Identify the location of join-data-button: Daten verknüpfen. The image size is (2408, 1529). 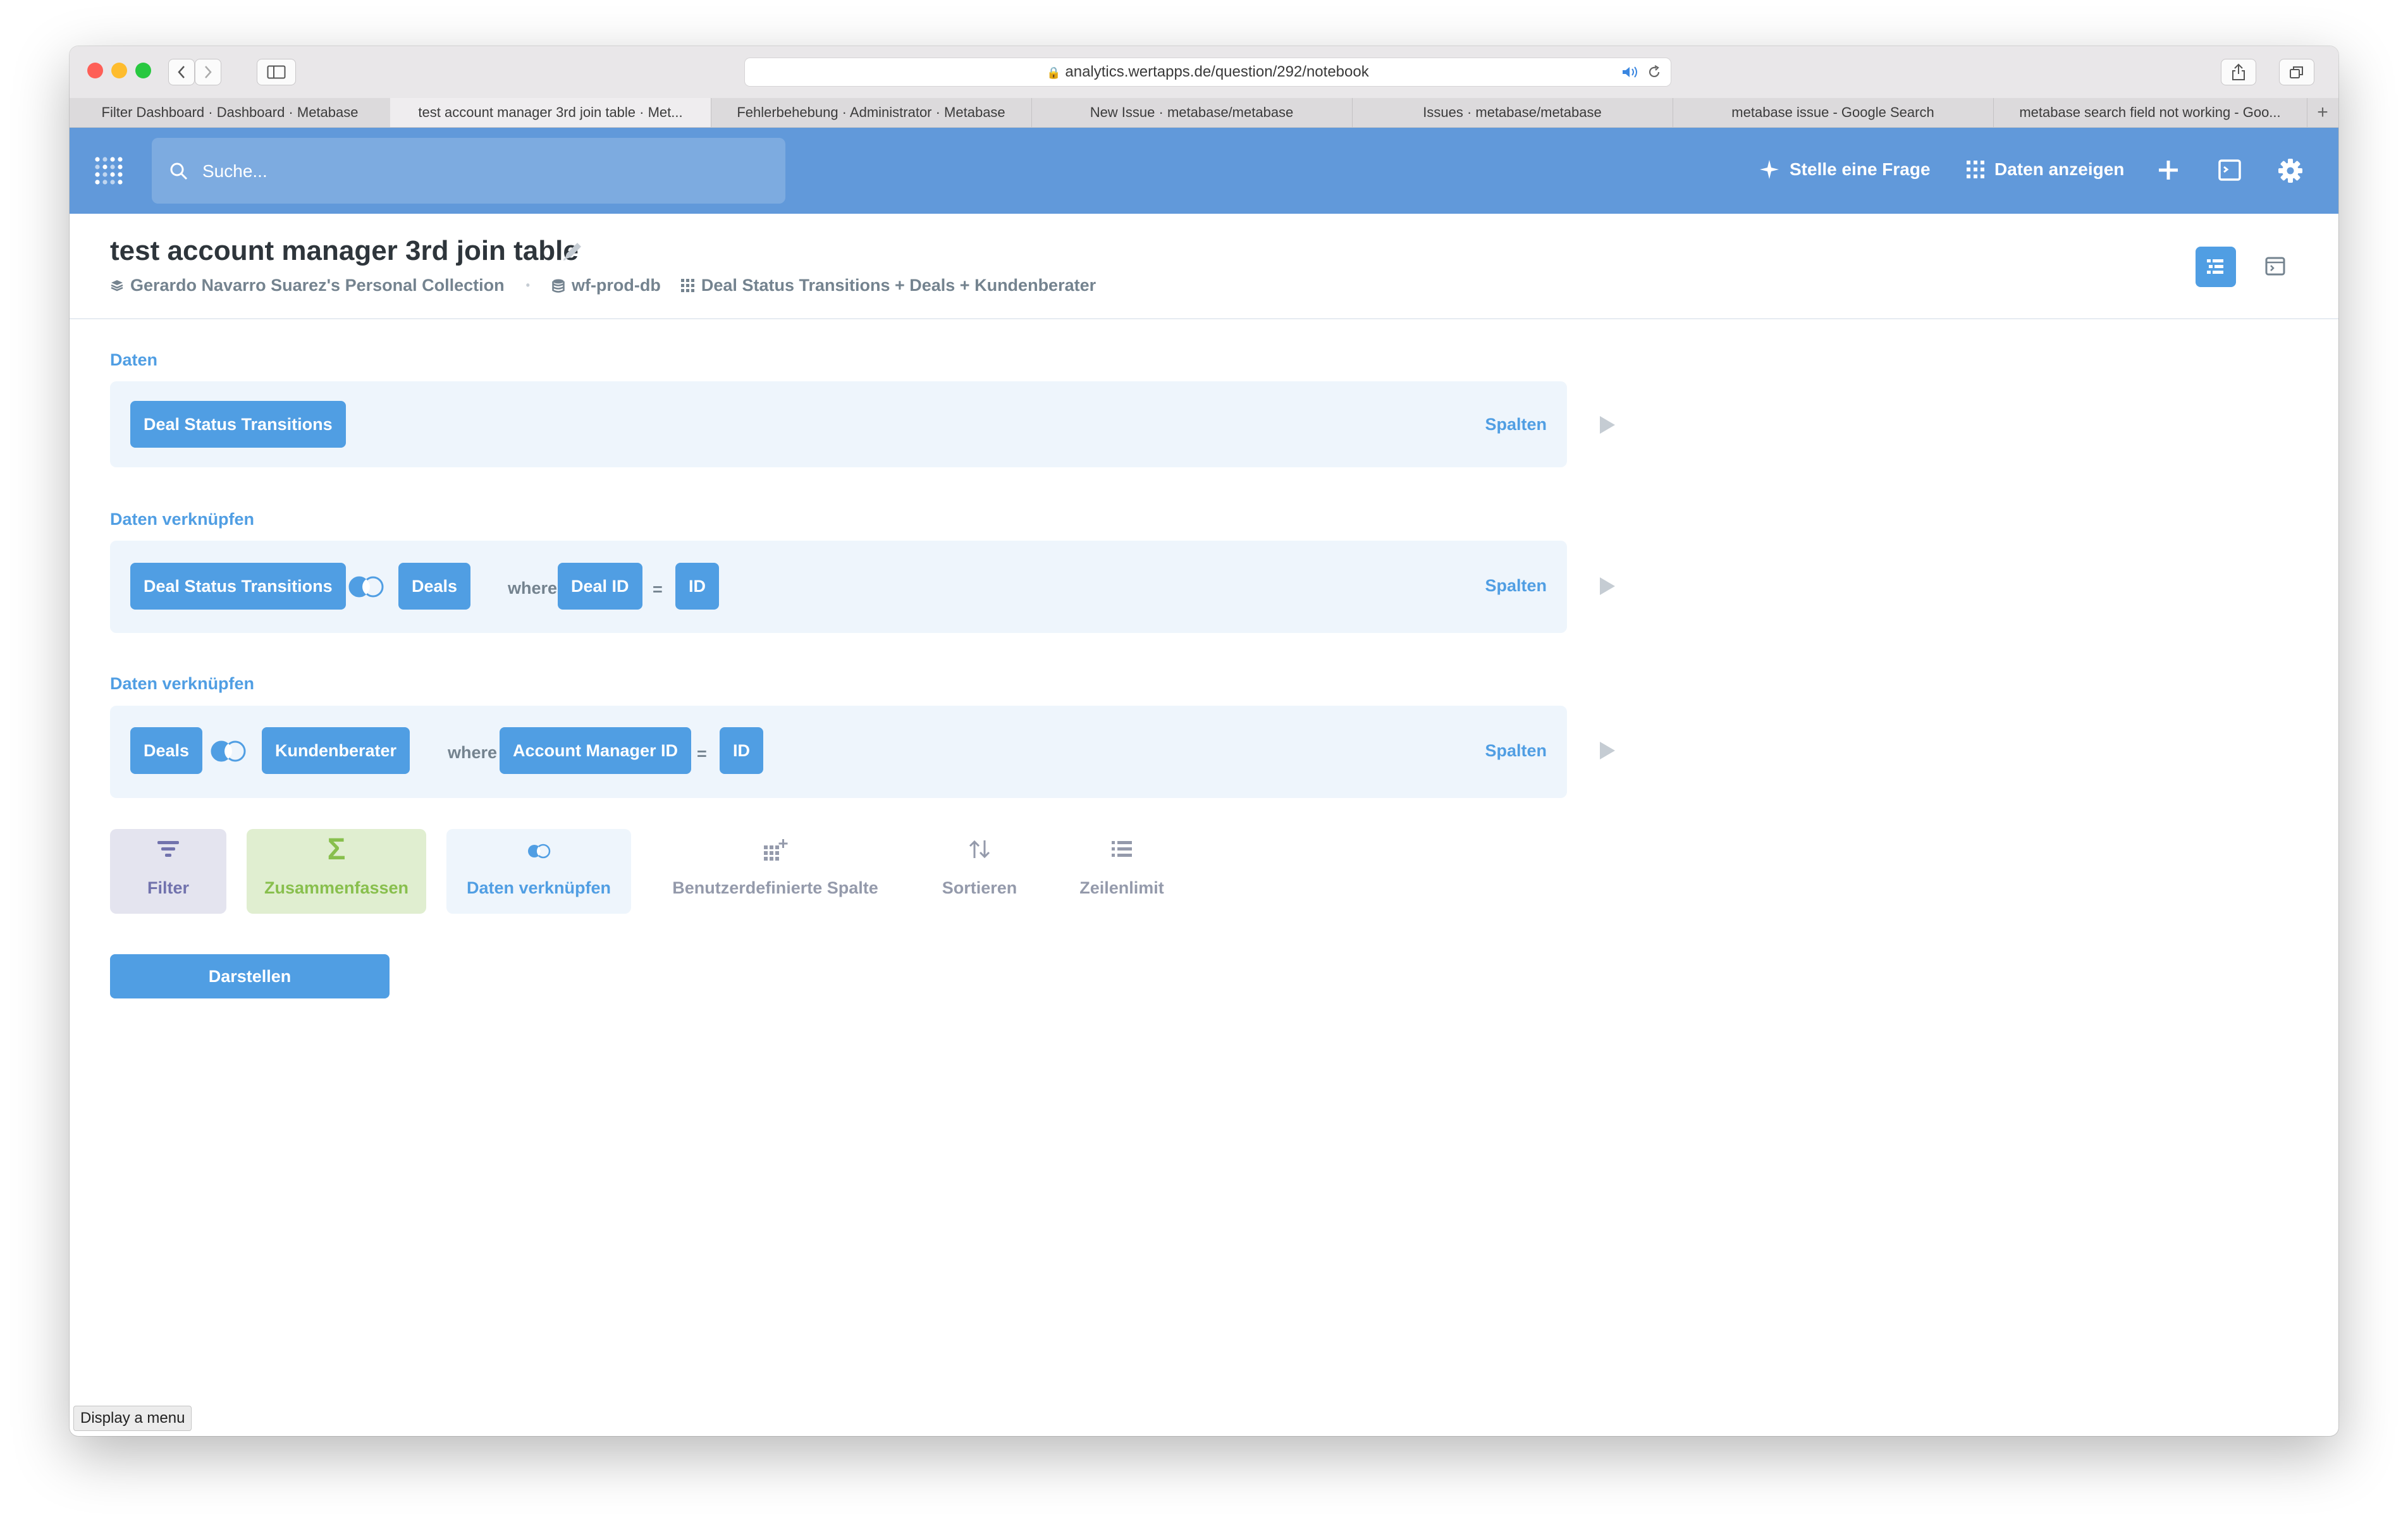
(538, 871).